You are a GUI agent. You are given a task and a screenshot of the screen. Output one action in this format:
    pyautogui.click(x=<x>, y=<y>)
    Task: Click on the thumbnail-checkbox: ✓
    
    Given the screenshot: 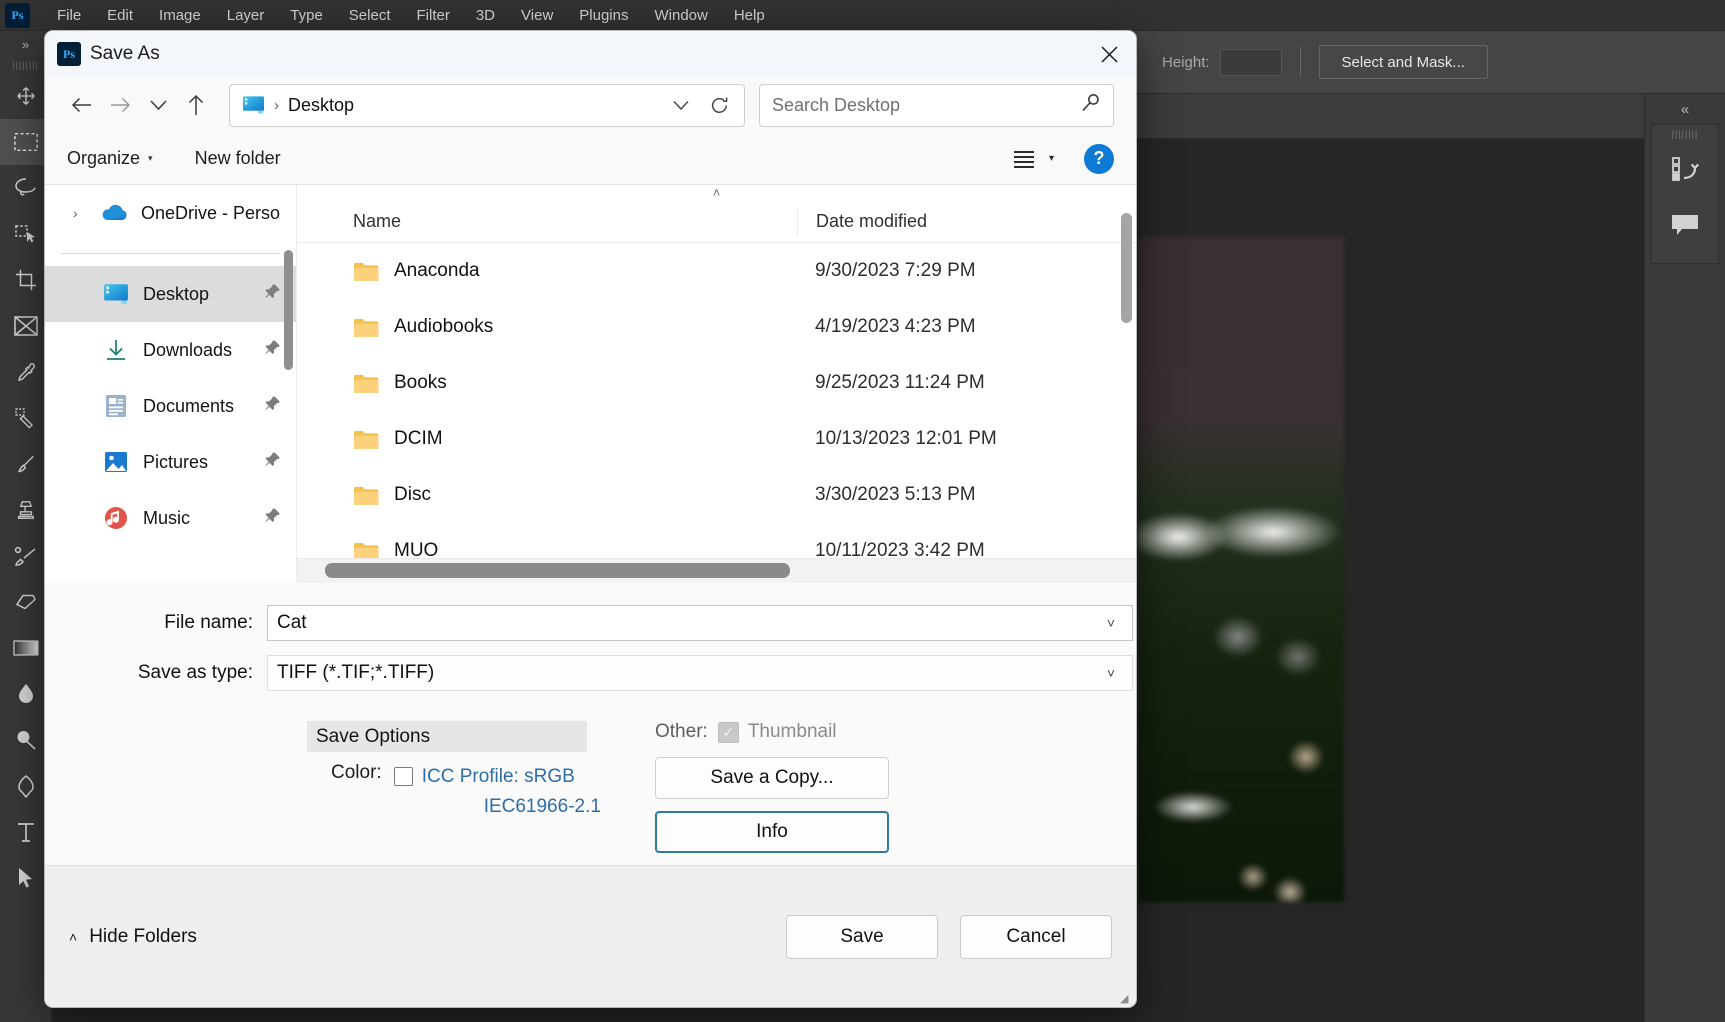 What is the action you would take?
    pyautogui.click(x=728, y=732)
    